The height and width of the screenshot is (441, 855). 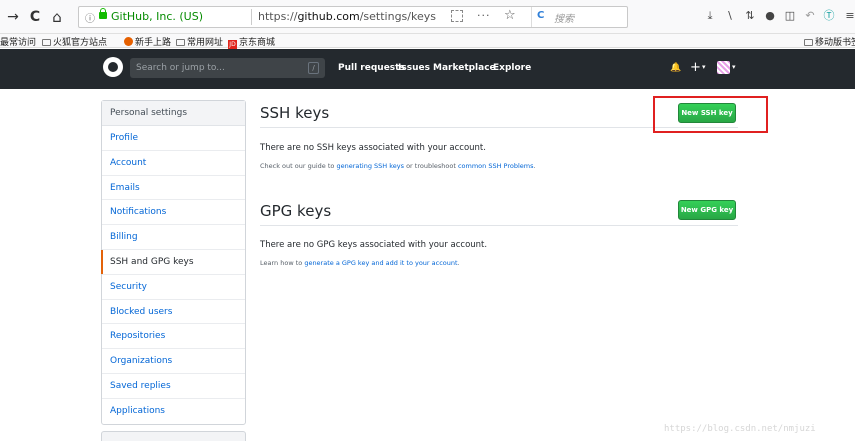 I want to click on github-octocat-icon, so click(x=113, y=67).